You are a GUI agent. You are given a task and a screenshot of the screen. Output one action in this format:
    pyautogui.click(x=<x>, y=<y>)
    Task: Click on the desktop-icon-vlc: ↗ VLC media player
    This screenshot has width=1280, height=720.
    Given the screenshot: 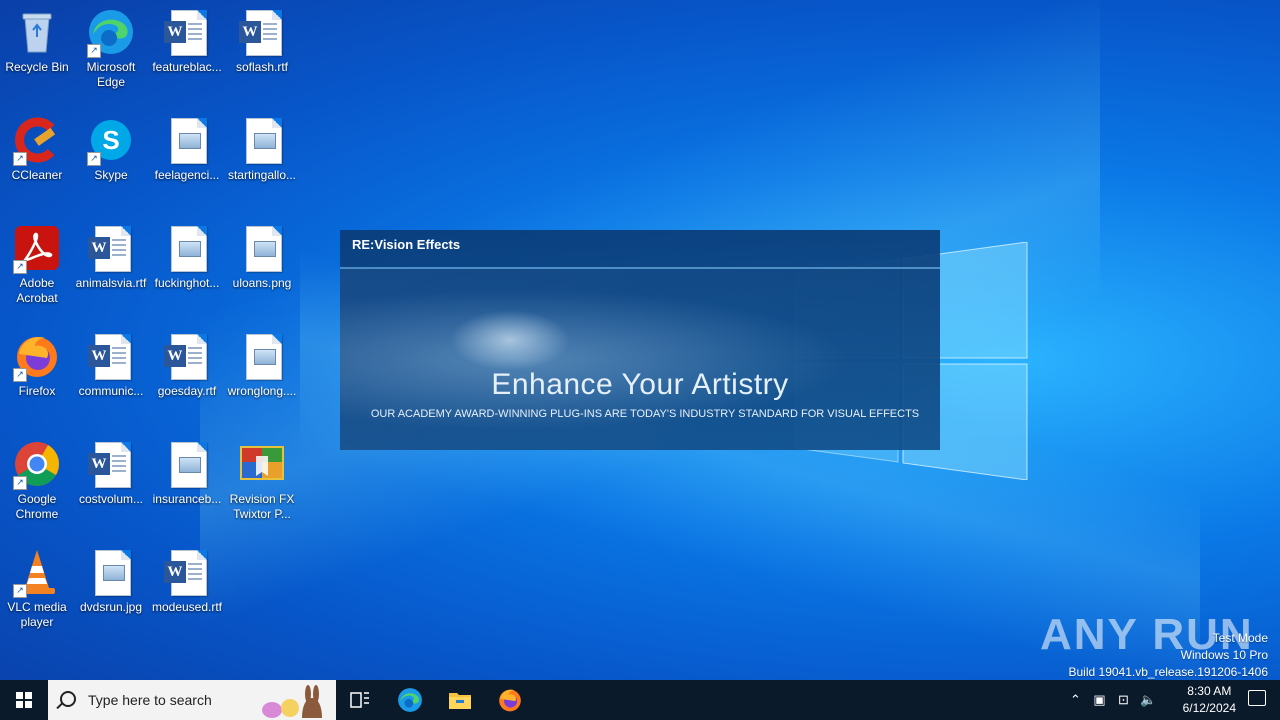 What is the action you would take?
    pyautogui.click(x=37, y=589)
    